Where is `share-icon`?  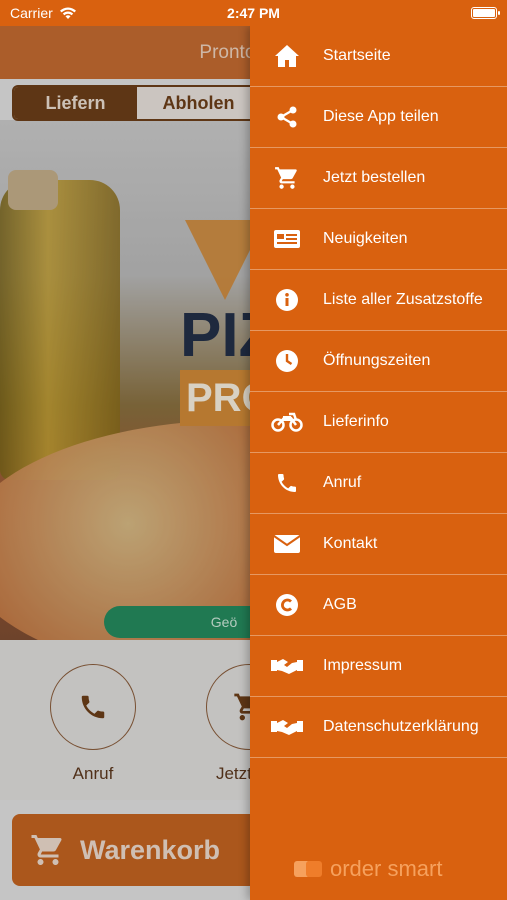 share-icon is located at coordinates (286, 117).